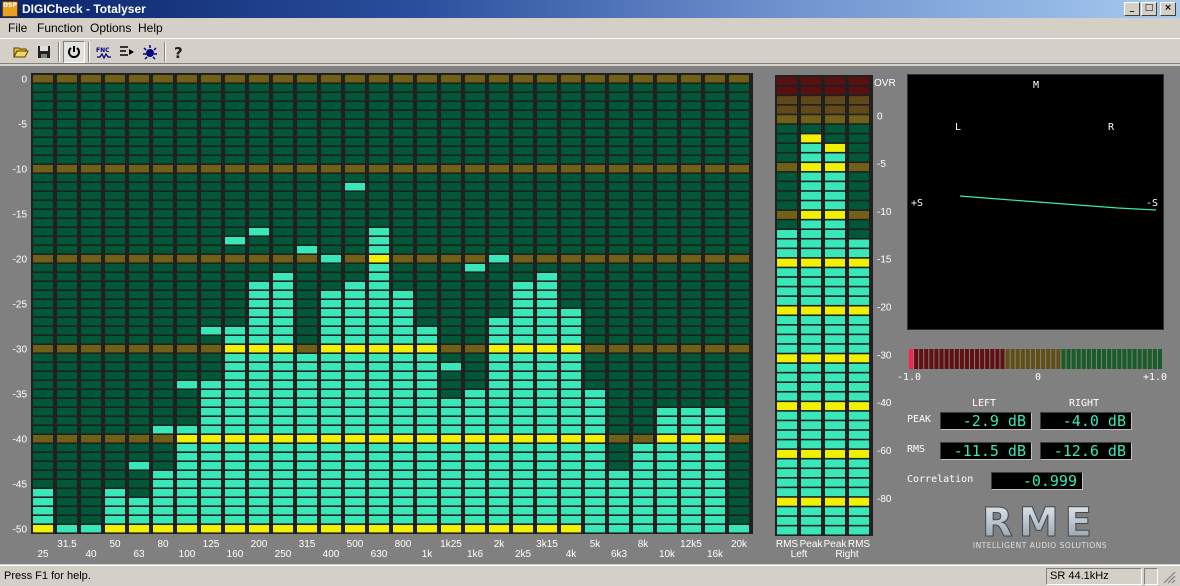 The height and width of the screenshot is (586, 1180). I want to click on window-title: DIGICheck - Totalyser, so click(84, 9).